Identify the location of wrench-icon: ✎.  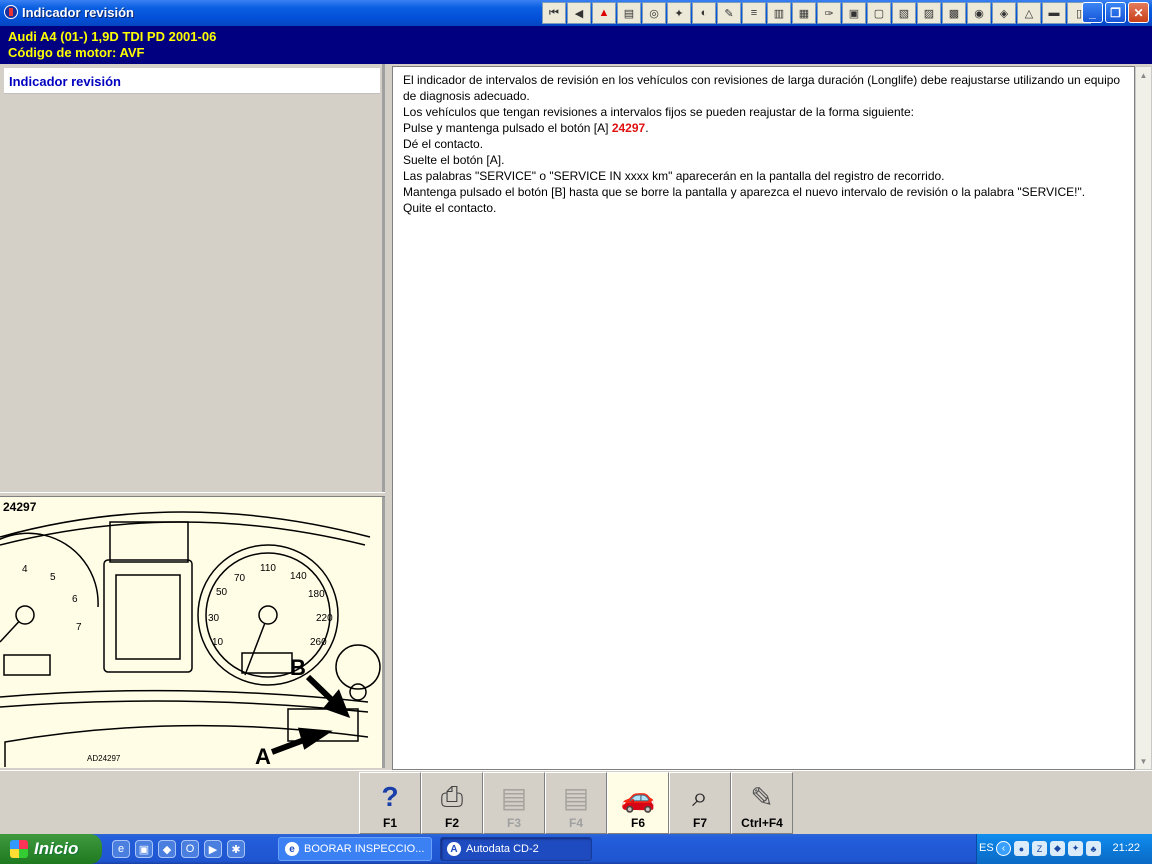
(729, 13).